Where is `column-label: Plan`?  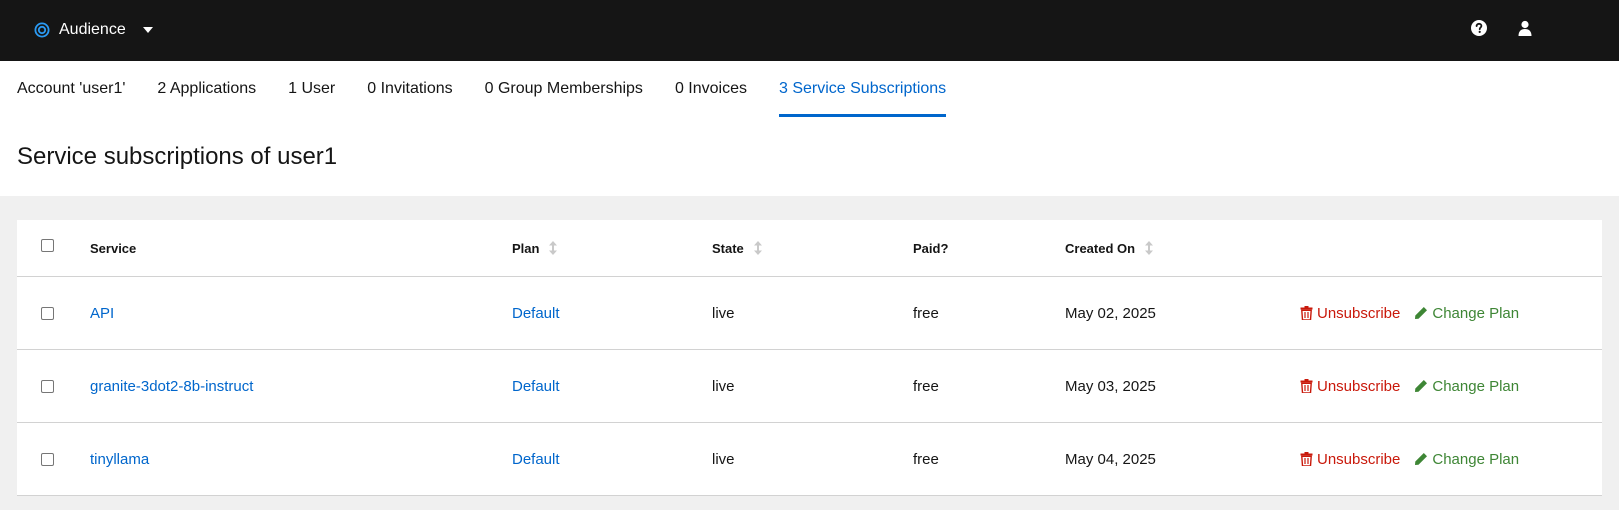
column-label: Plan is located at coordinates (526, 248).